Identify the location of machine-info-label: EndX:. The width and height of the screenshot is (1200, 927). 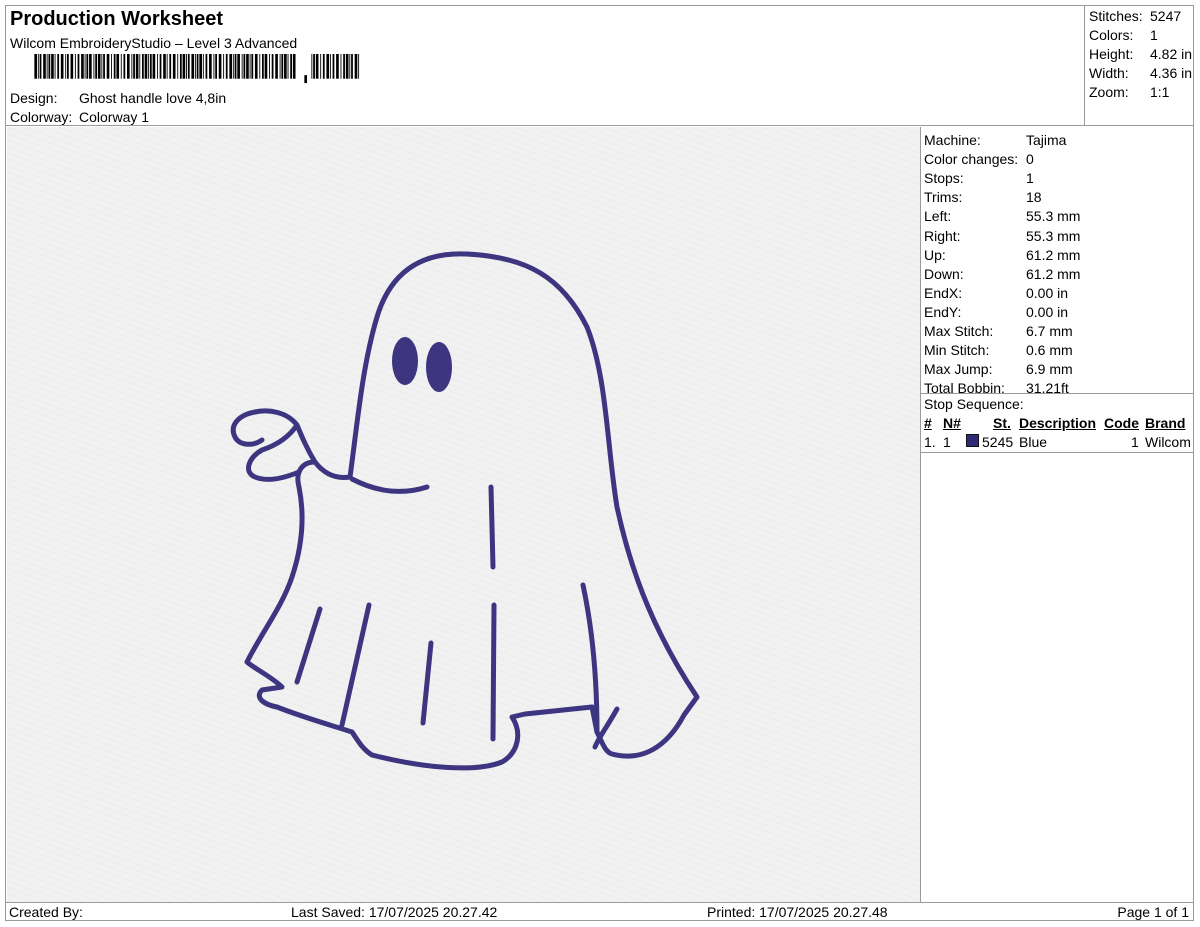
(943, 292).